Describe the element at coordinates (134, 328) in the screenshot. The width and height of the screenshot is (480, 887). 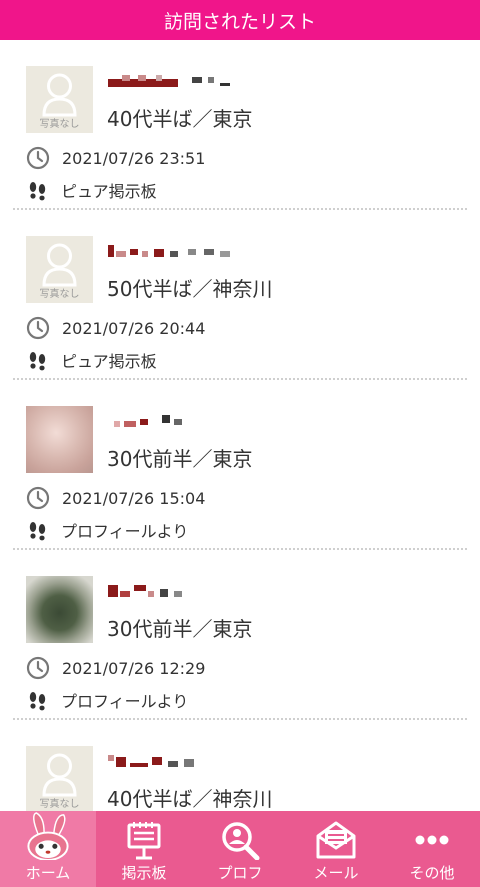
I see `visit-time: 2021/07/26 20:44` at that location.